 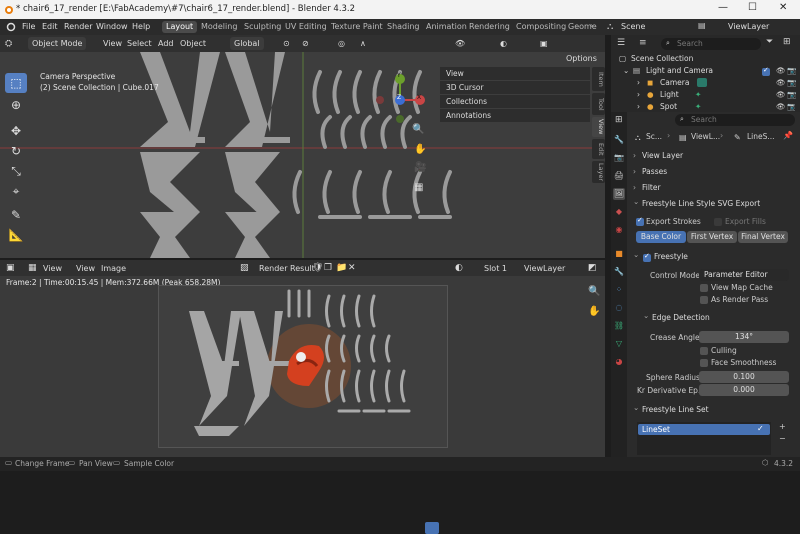 What do you see at coordinates (357, 27) in the screenshot?
I see `tab-texture-paint: Texture Paint` at bounding box center [357, 27].